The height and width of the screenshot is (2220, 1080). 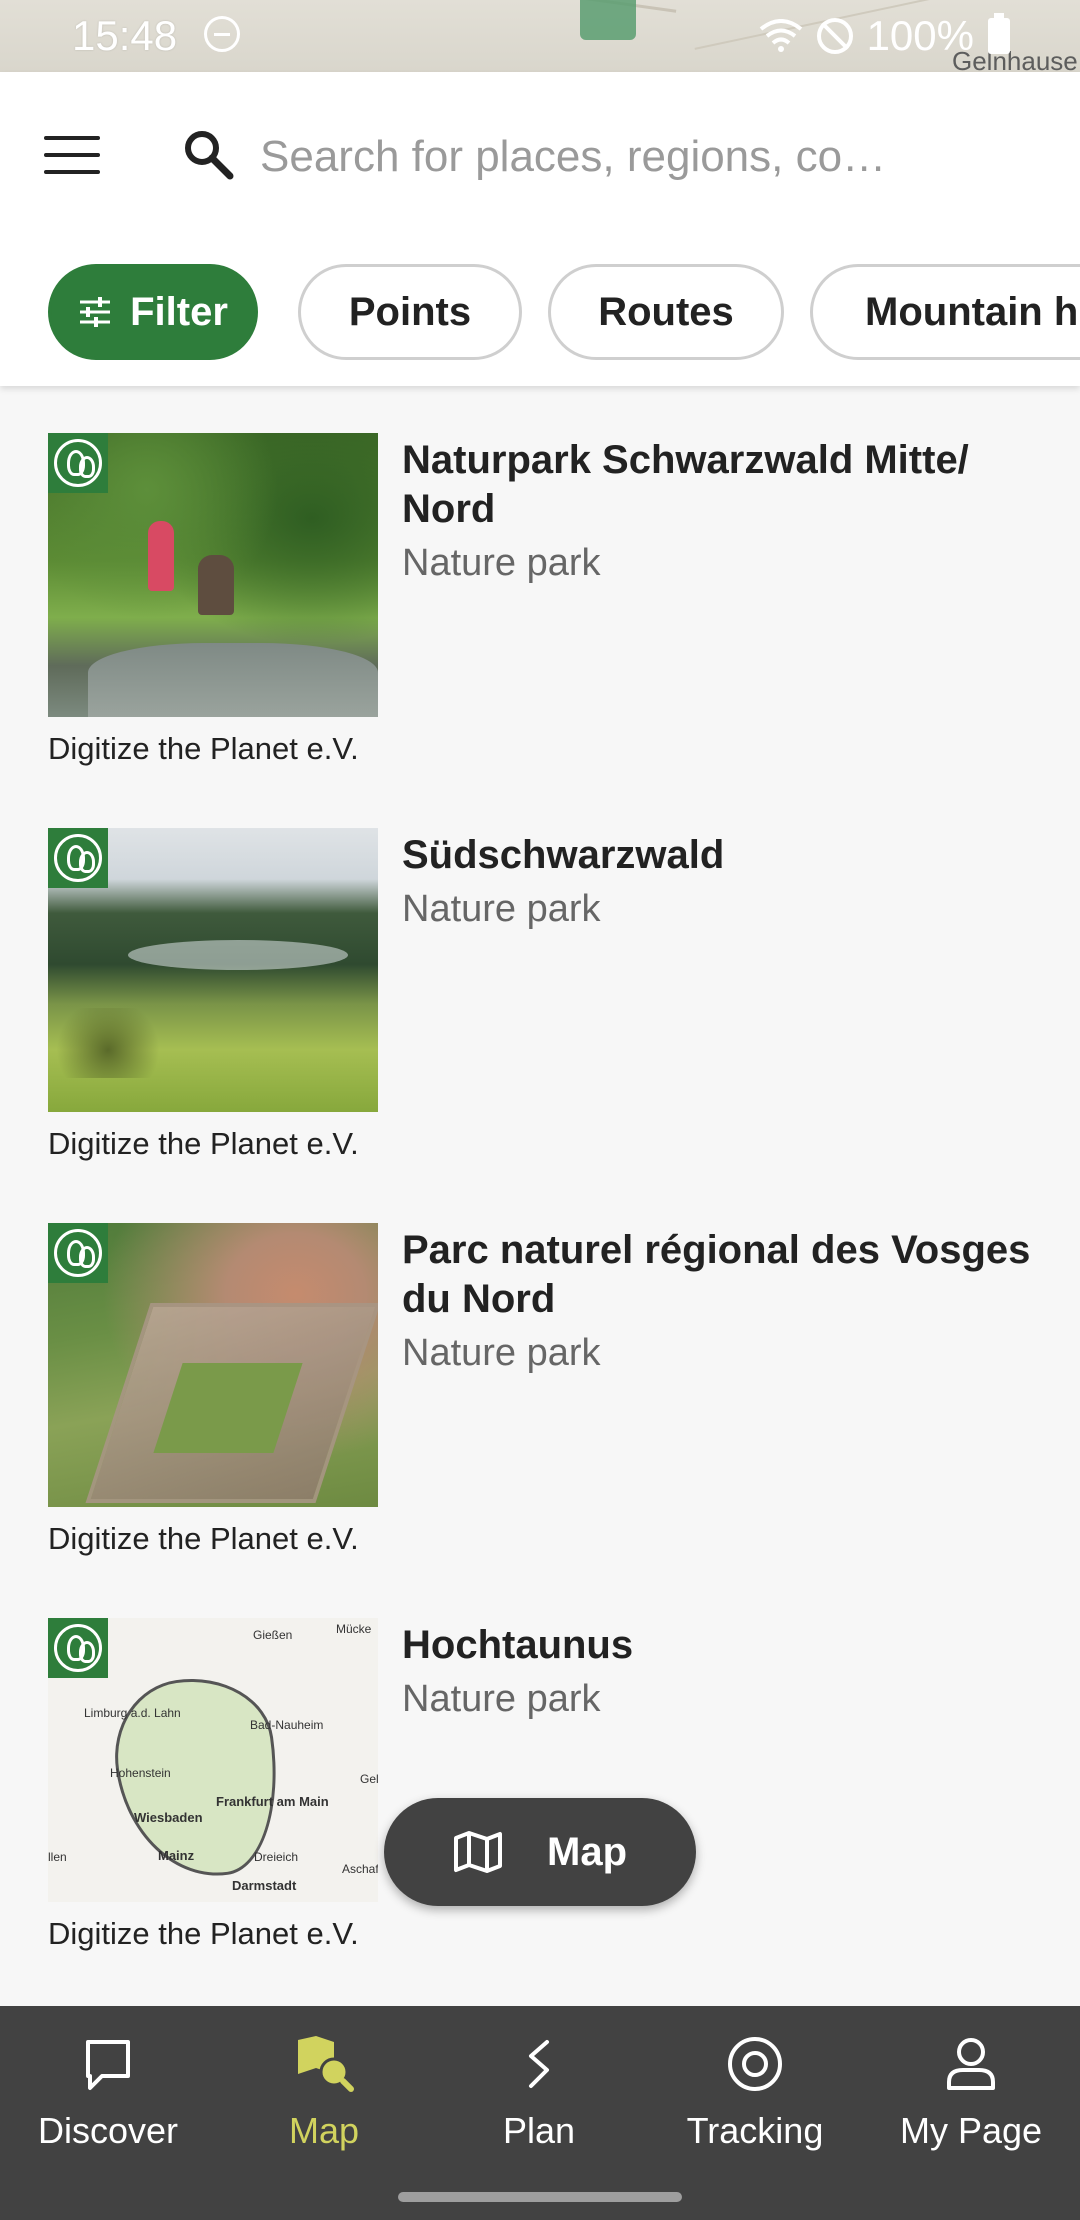 I want to click on show-map-button: Map, so click(x=540, y=1852).